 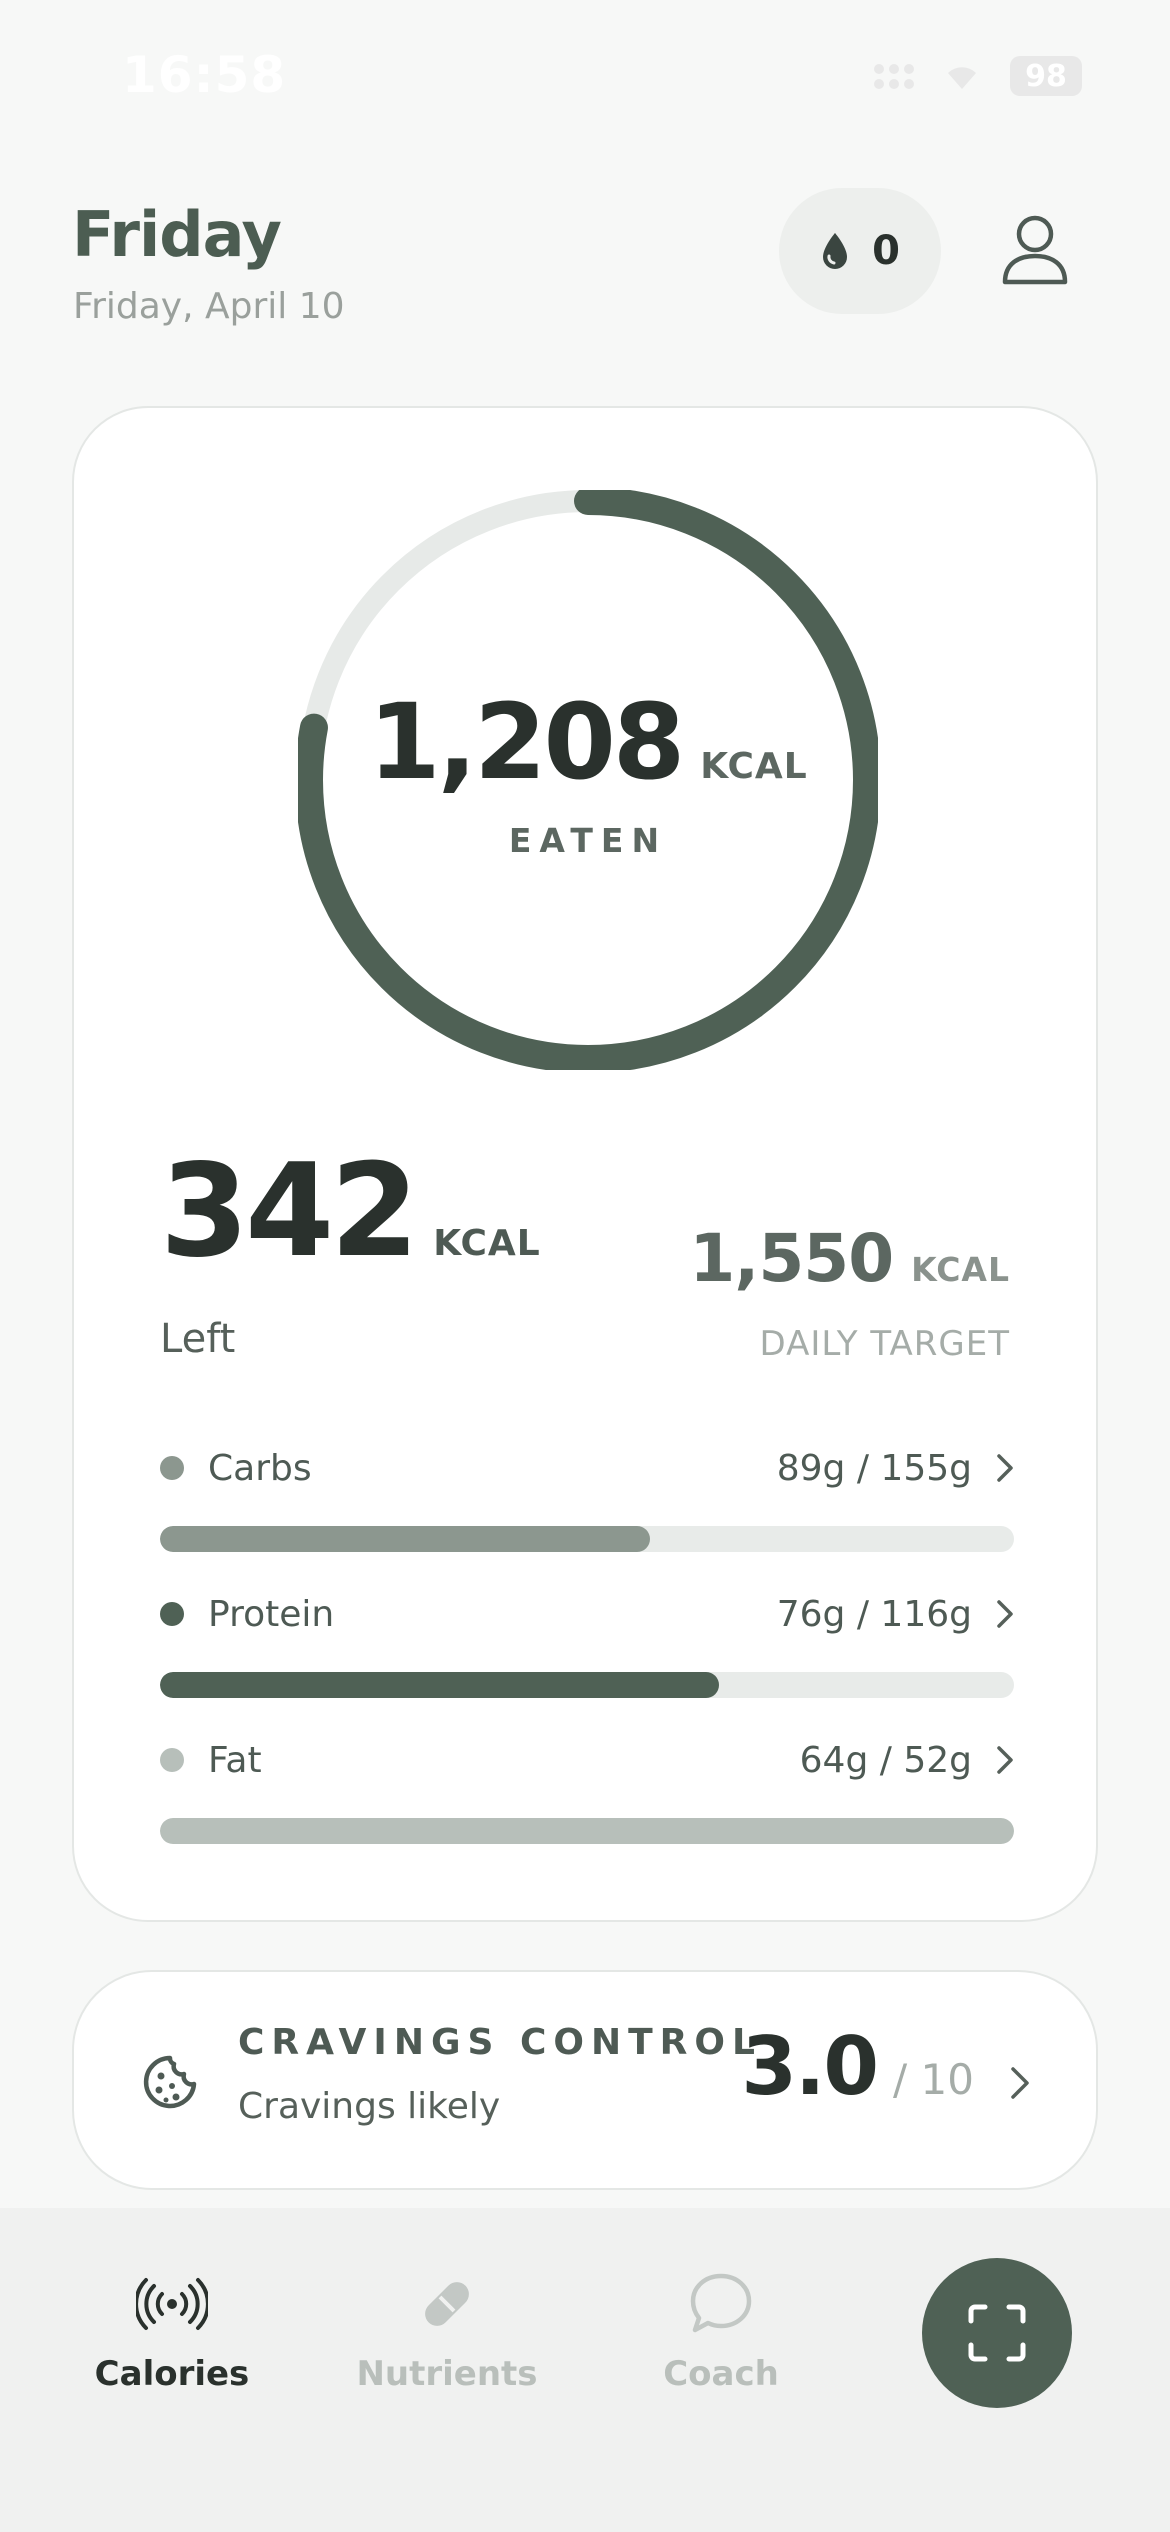 What do you see at coordinates (177, 234) in the screenshot?
I see `page-title: Friday` at bounding box center [177, 234].